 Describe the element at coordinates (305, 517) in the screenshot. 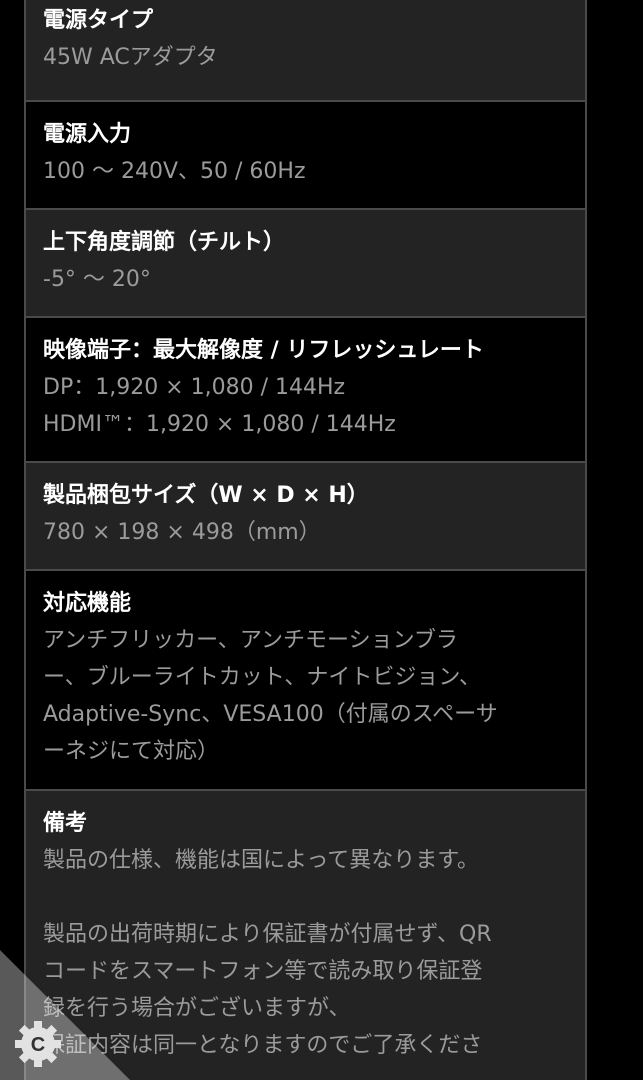

I see `spec-row-package-size: 製品梱包サイズ（W × D × H） 780 × 198 × 498（mm）` at that location.